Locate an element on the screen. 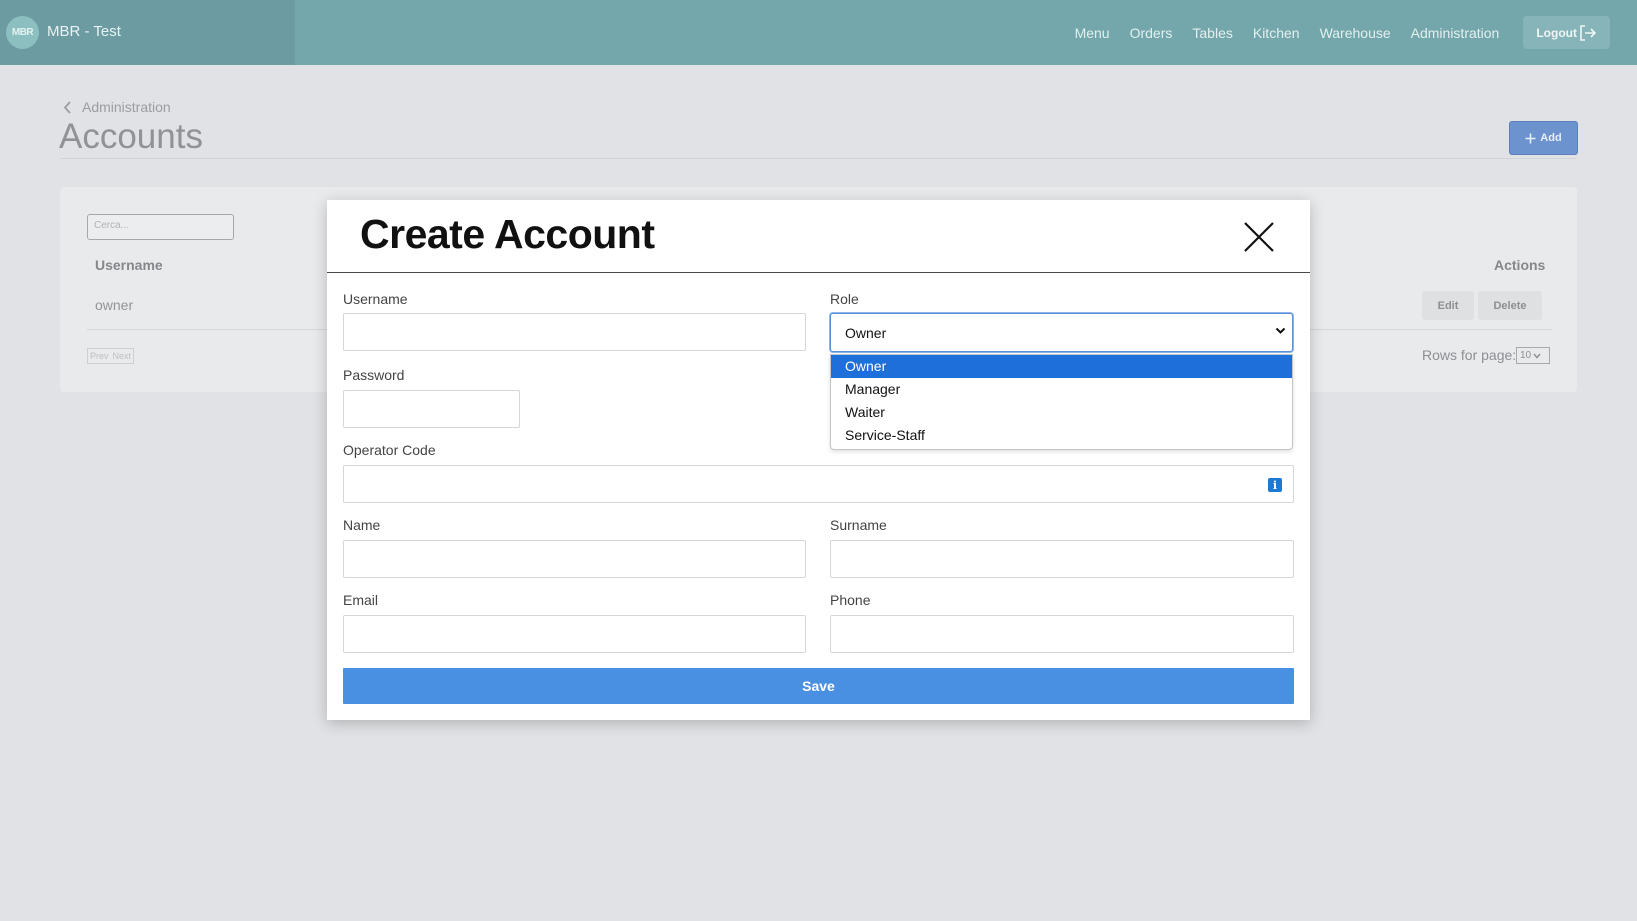 The image size is (1637, 921). modal-header-divider is located at coordinates (818, 272).